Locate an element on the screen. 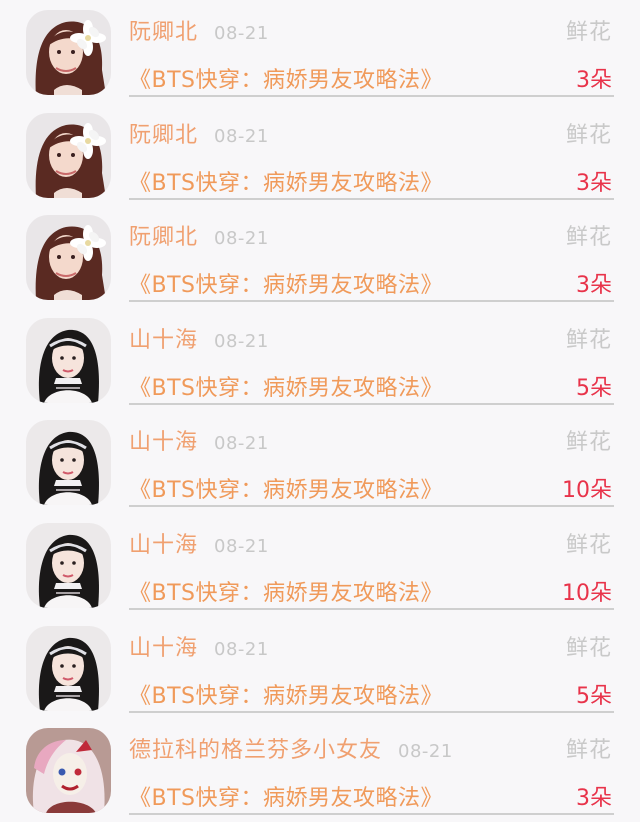 The width and height of the screenshot is (640, 822). user-line: 德拉科的格兰芬多小女友 08-21 is located at coordinates (291, 748).